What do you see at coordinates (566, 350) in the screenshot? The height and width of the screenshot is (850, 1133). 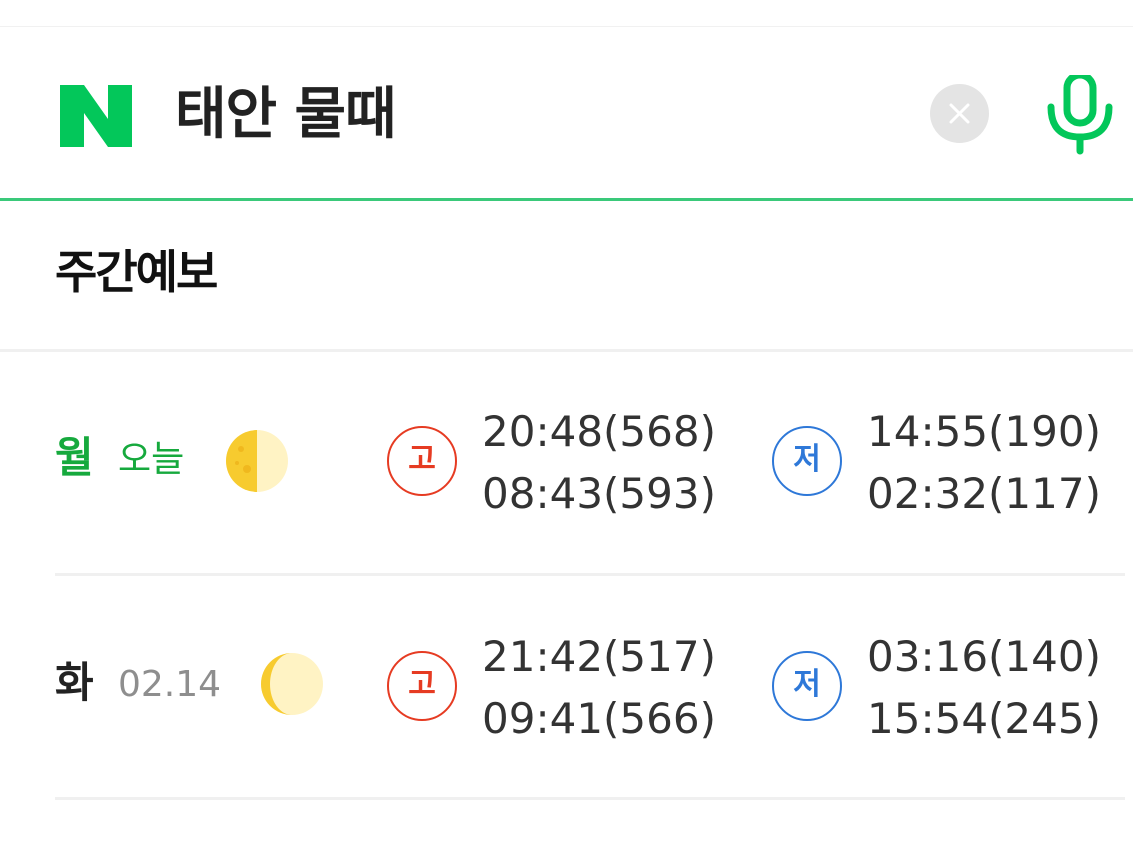 I see `section-divider` at bounding box center [566, 350].